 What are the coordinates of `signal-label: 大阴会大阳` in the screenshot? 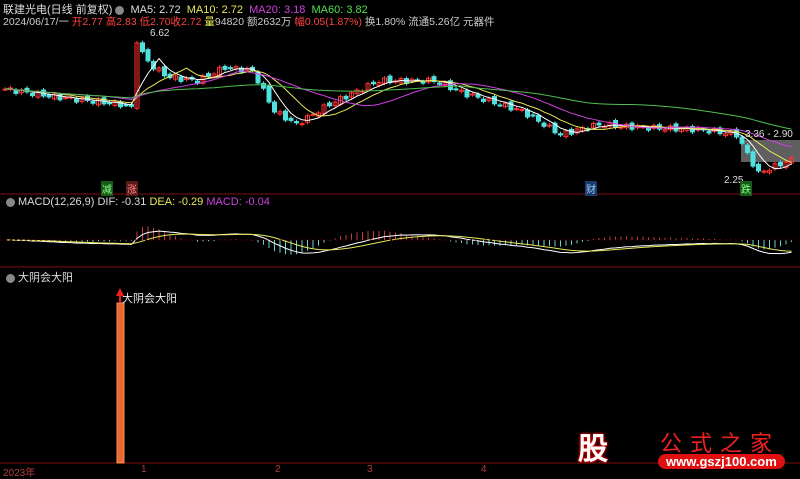 It's located at (149, 299).